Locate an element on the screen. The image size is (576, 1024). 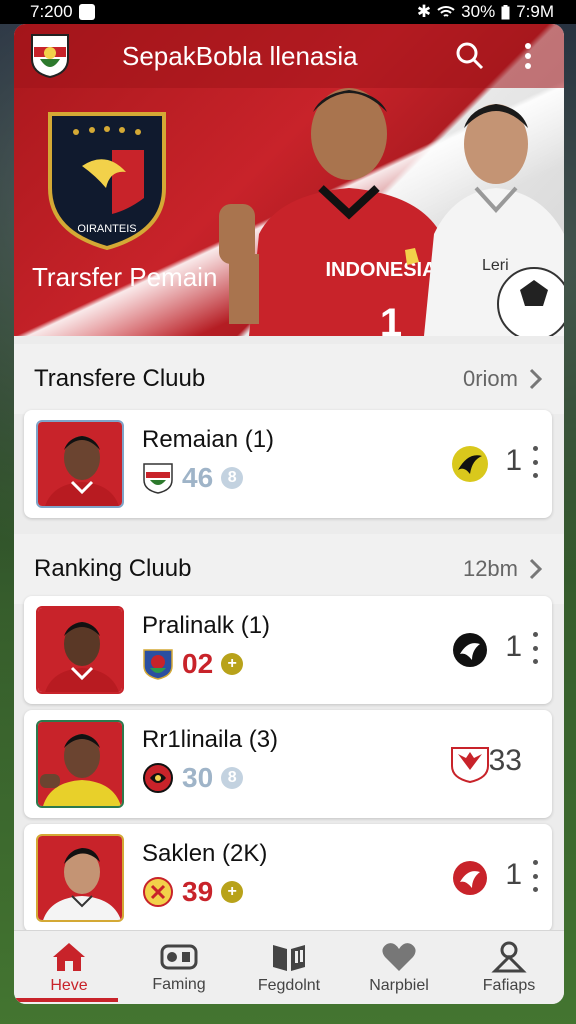
search-icon is located at coordinates (470, 56).